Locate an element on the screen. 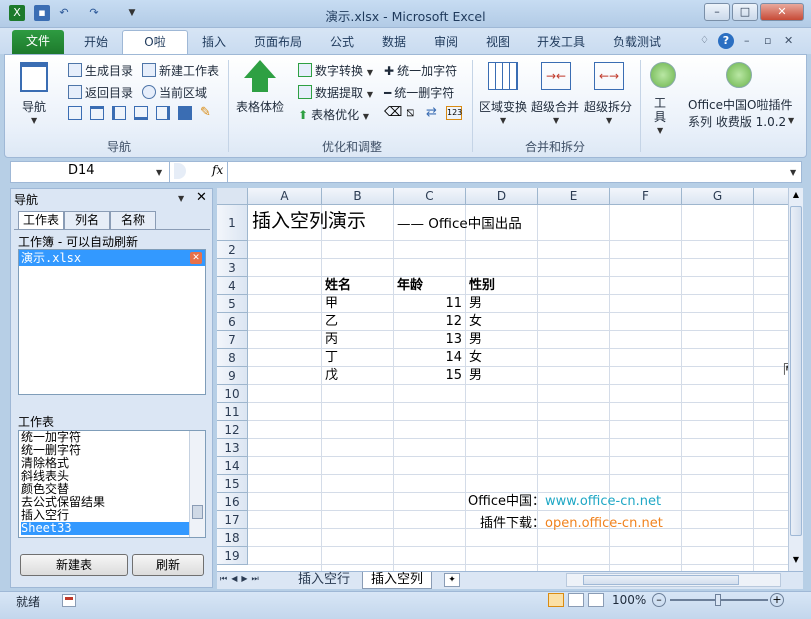 This screenshot has height=619, width=811. column-label: 姓名 is located at coordinates (360, 286).